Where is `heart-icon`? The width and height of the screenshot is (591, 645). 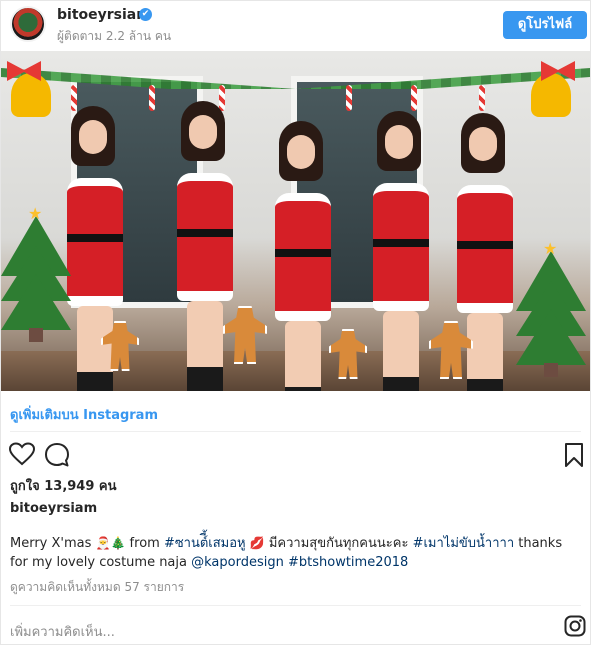 heart-icon is located at coordinates (22, 454).